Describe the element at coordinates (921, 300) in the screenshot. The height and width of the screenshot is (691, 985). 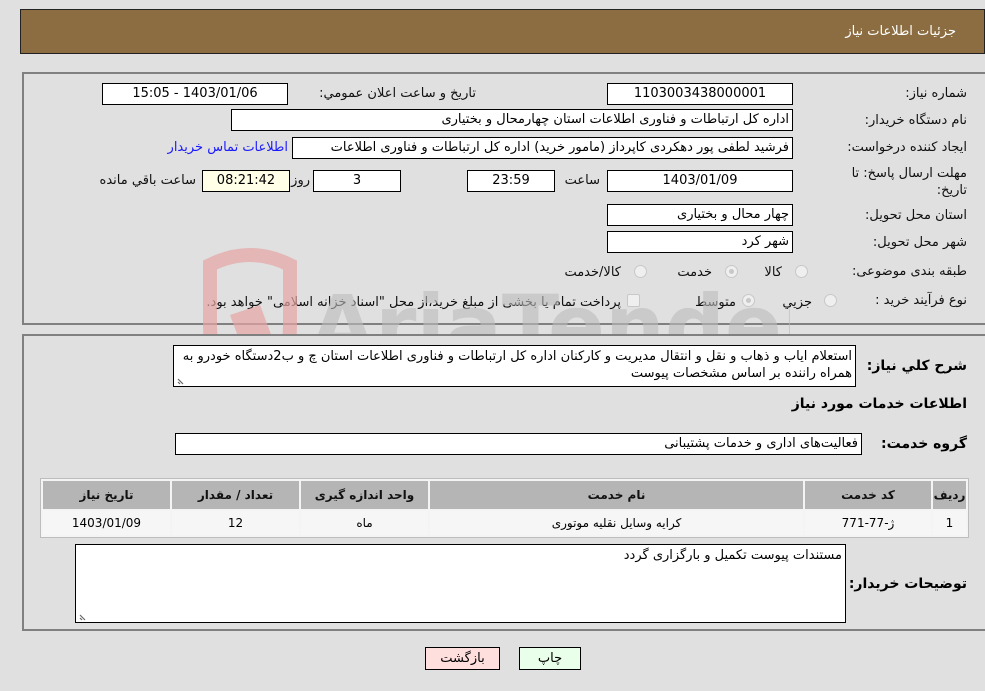
I see `process-type-label: نوع فرآیند خرید :` at that location.